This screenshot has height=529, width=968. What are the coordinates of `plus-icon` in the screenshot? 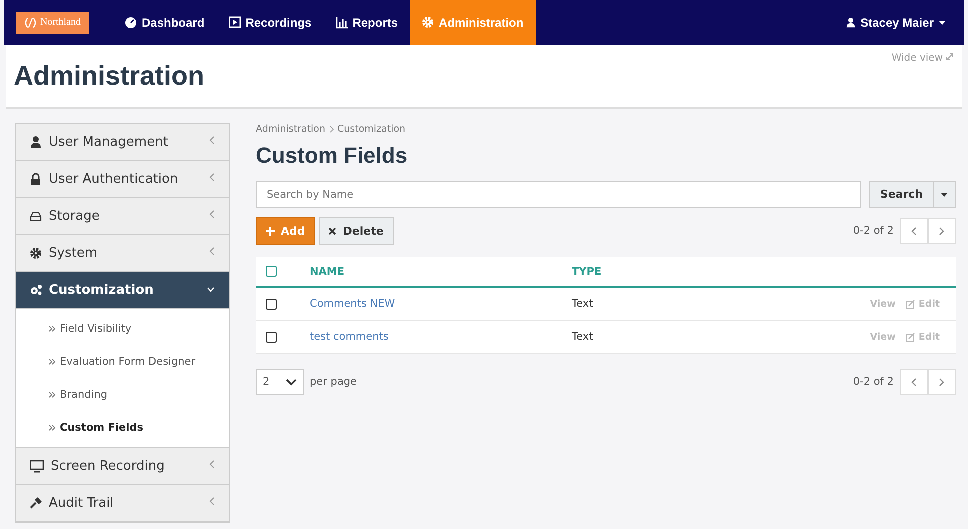 It's located at (270, 231).